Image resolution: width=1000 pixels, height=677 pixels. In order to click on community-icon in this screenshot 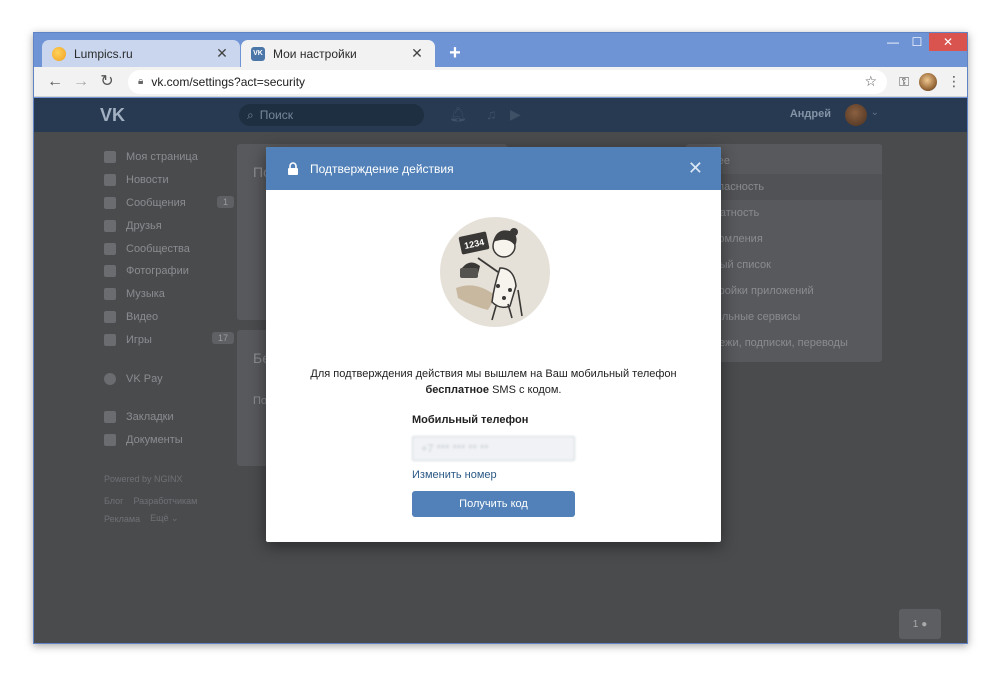, I will do `click(110, 248)`.